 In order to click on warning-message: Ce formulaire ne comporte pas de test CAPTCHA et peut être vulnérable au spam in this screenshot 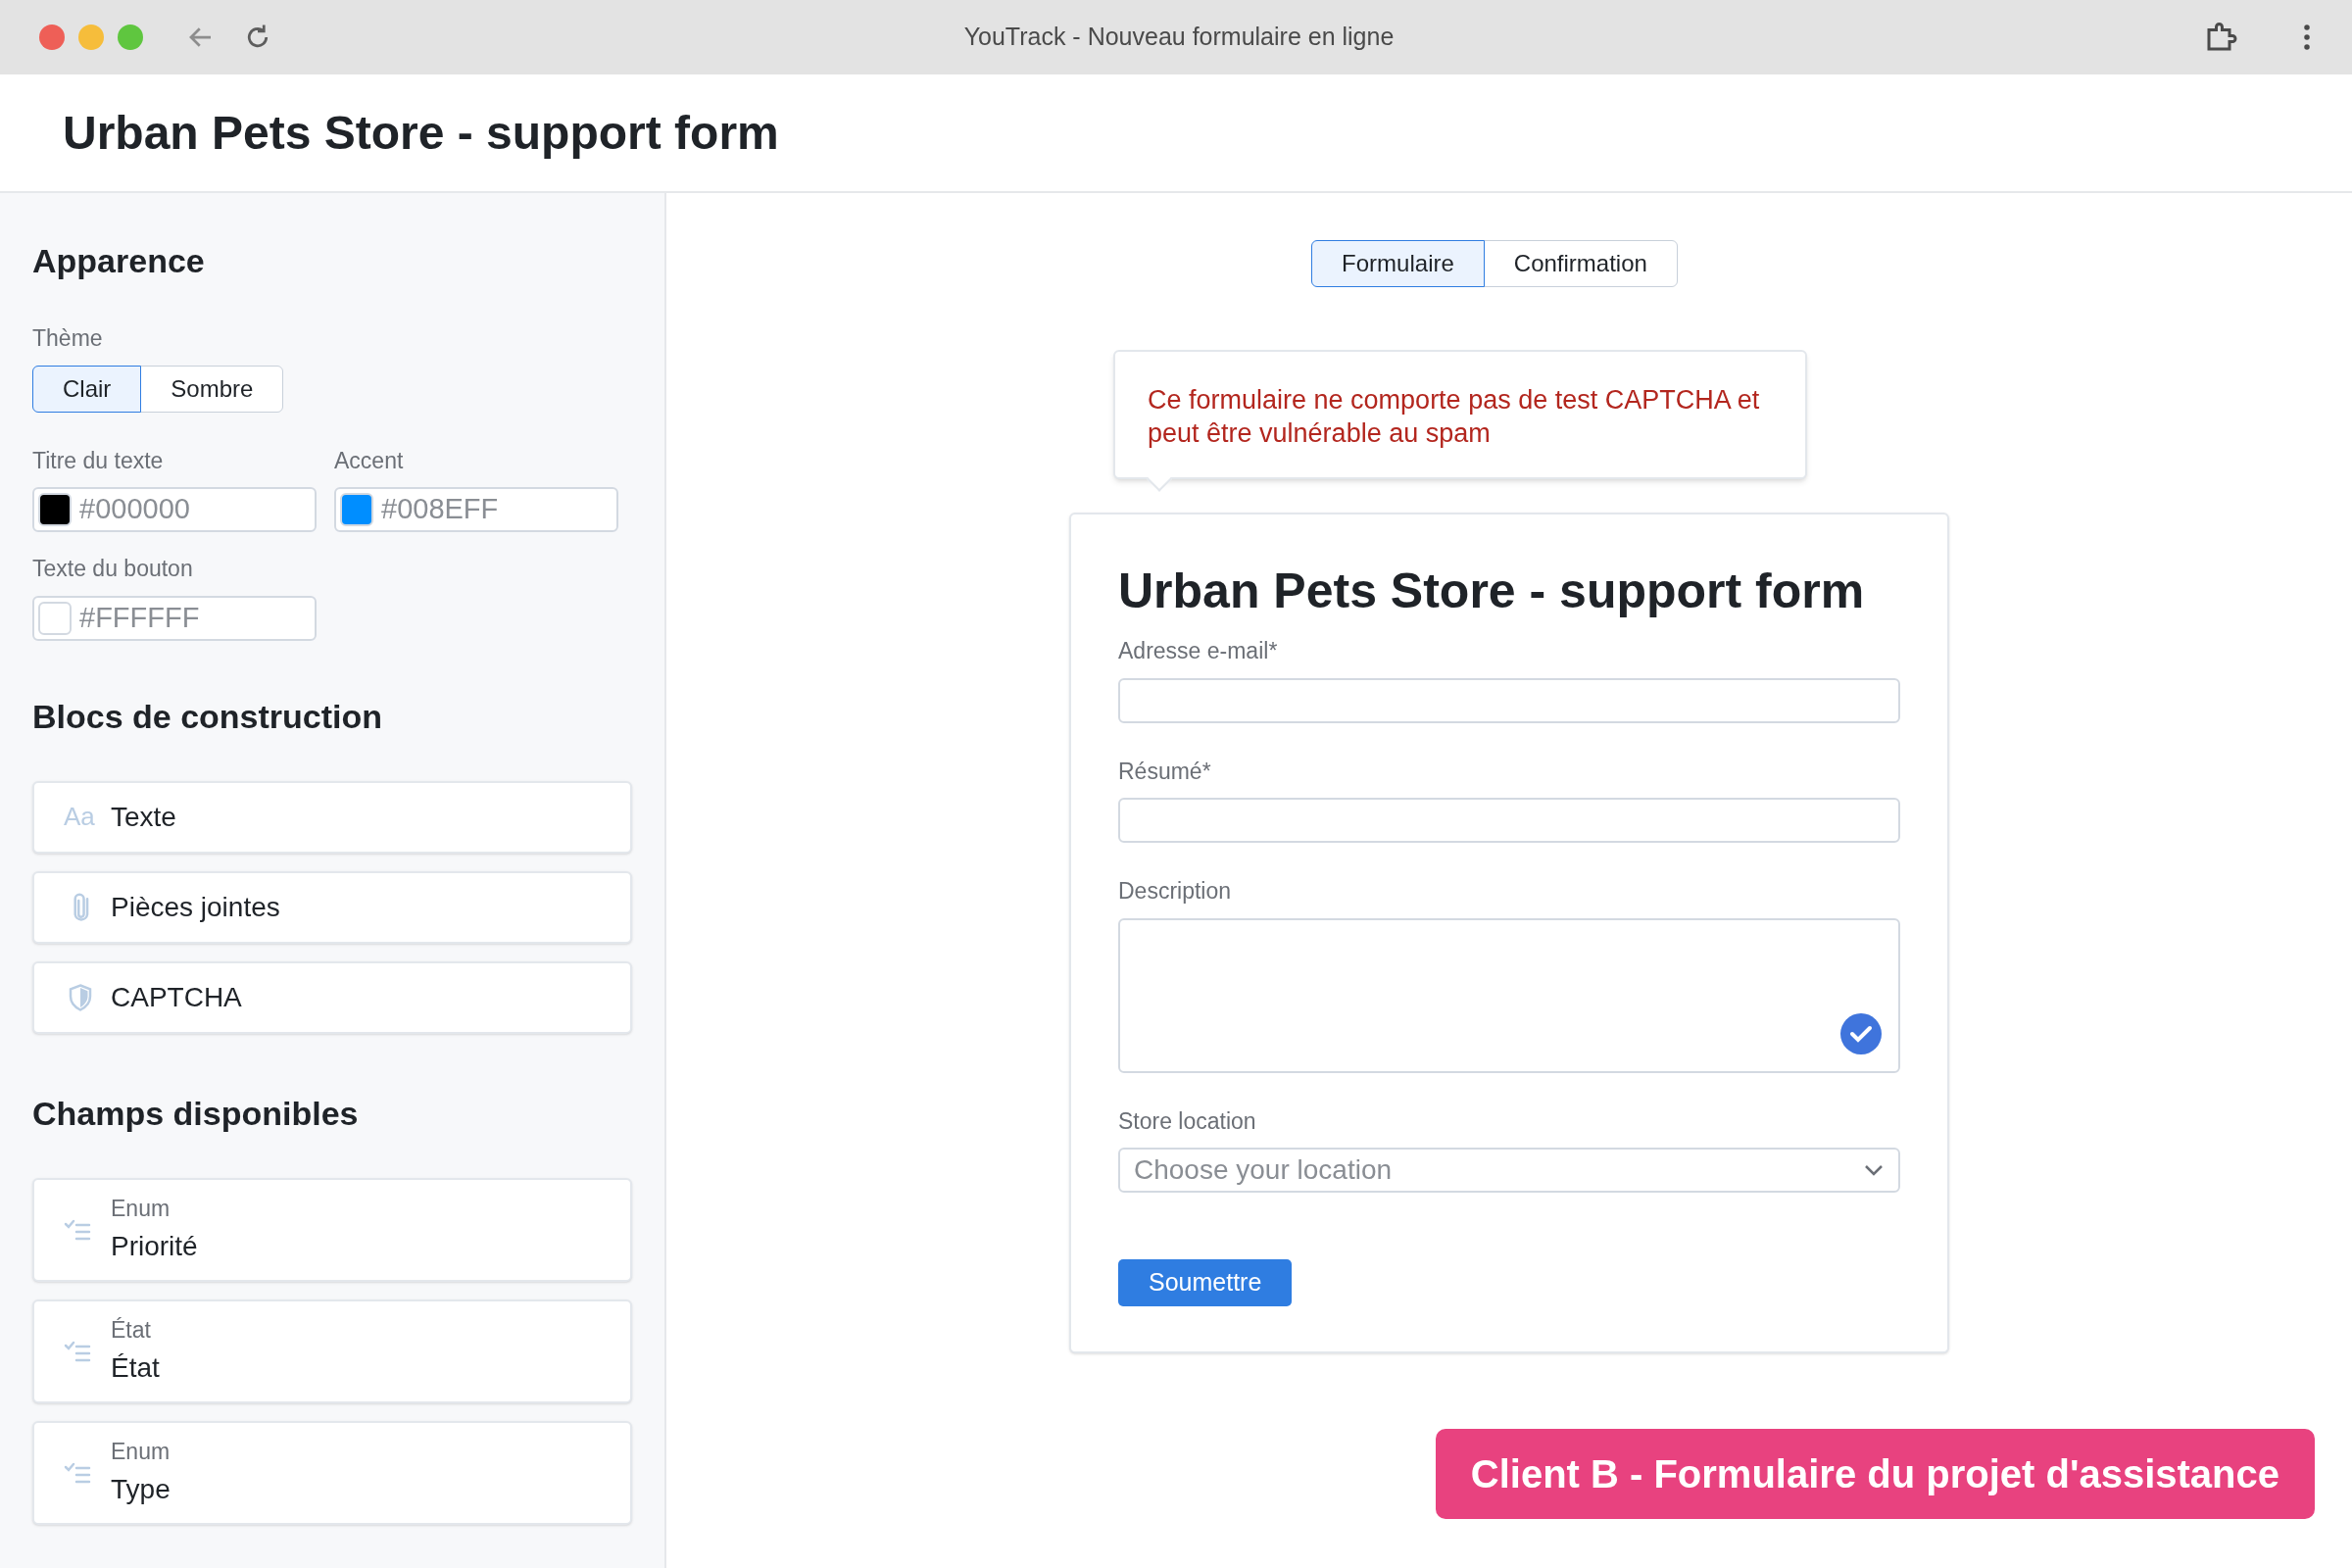, I will do `click(1454, 417)`.